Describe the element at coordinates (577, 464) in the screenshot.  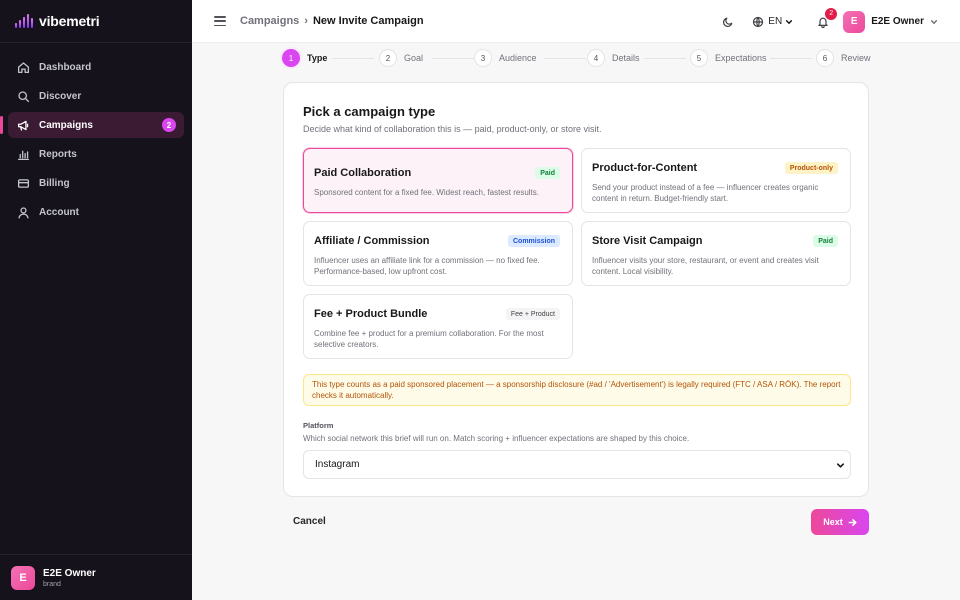
I see `platform-select: Instagram` at that location.